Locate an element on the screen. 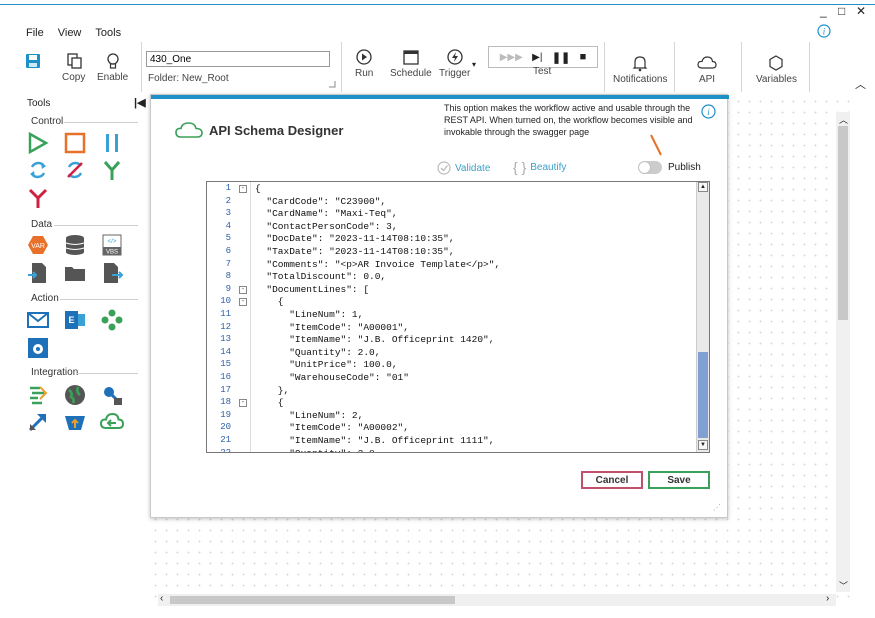 Image resolution: width=875 pixels, height=618 pixels. workflow-name-input is located at coordinates (238, 59).